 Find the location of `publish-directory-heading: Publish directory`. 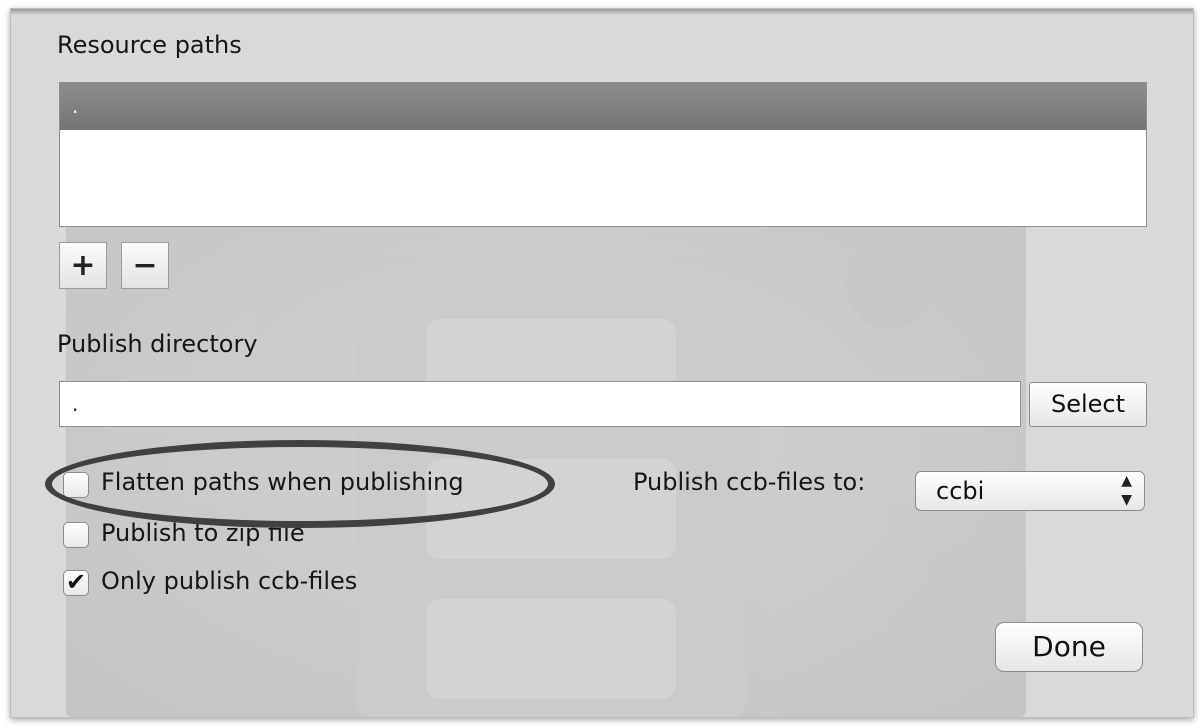

publish-directory-heading: Publish directory is located at coordinates (157, 344).